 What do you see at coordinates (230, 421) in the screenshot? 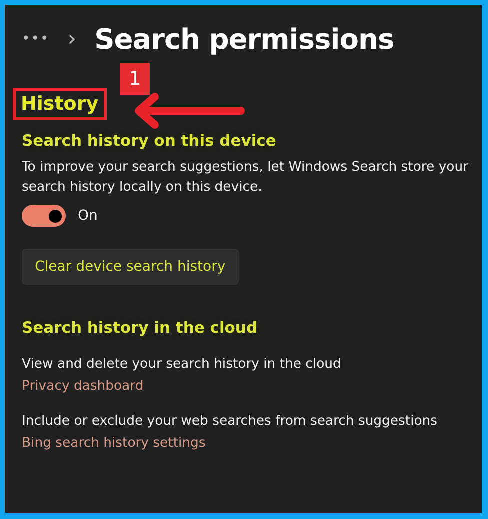
I see `description-text: Include or exclude your web searches from search suggestions` at bounding box center [230, 421].